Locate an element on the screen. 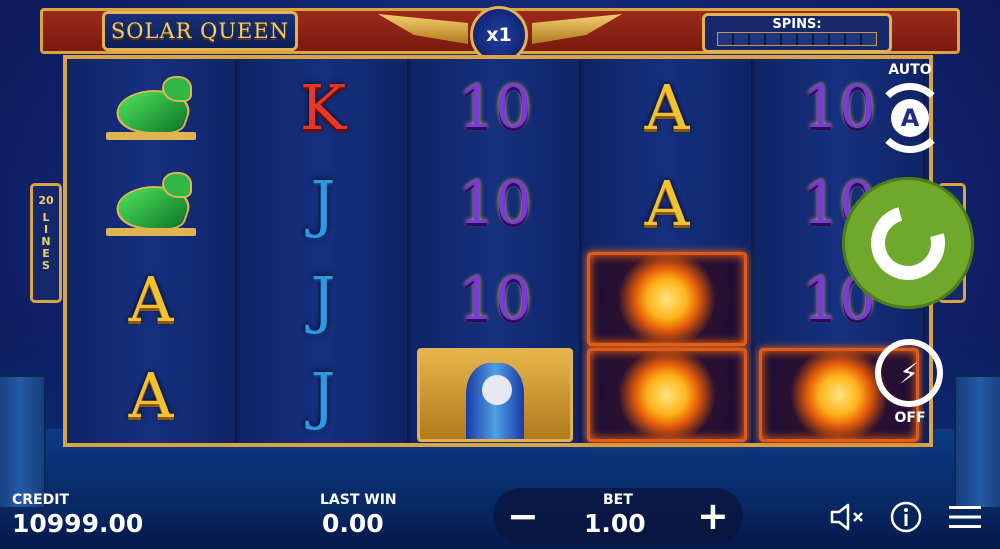 This screenshot has height=549, width=1000. free-spins-counter: SPINS: is located at coordinates (797, 33).